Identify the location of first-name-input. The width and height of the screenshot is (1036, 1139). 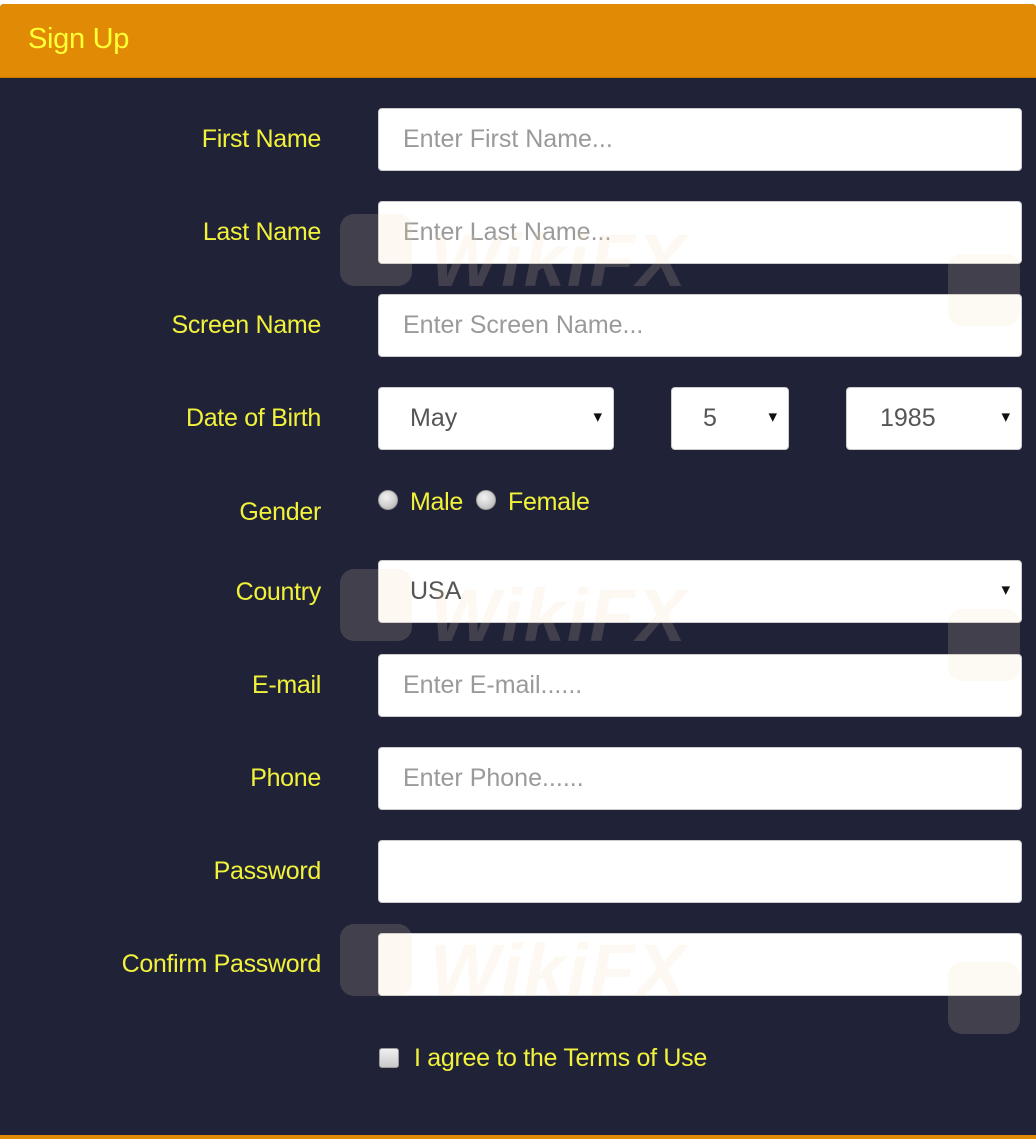
(700, 139).